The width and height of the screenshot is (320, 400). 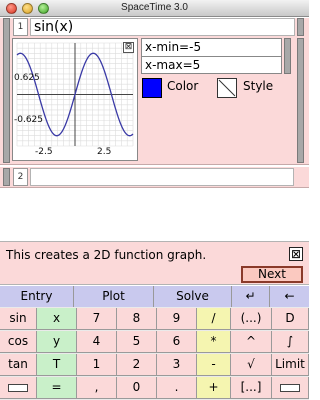 What do you see at coordinates (162, 177) in the screenshot?
I see `cell-2-expression-input` at bounding box center [162, 177].